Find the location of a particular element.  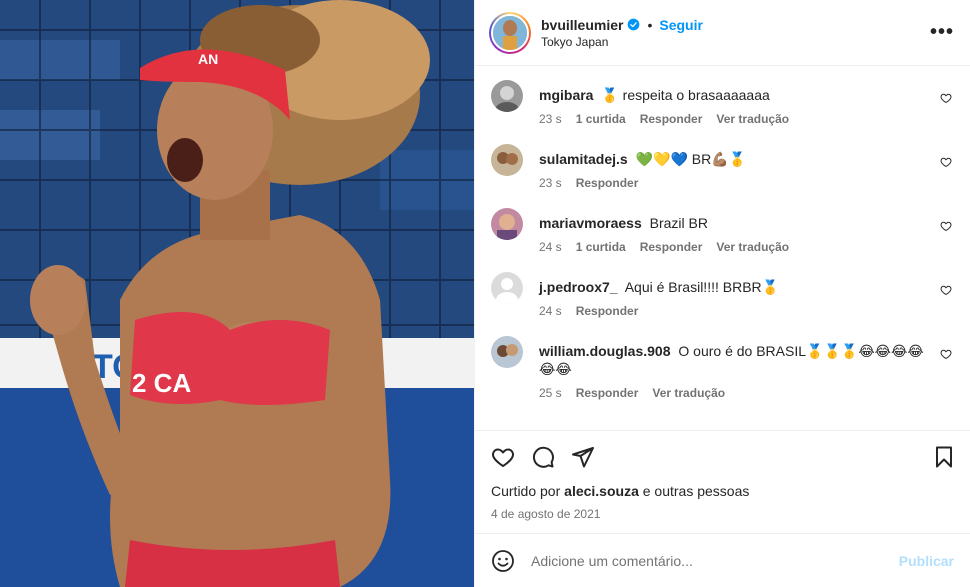

post-location: Tokyo Japan is located at coordinates (622, 42).